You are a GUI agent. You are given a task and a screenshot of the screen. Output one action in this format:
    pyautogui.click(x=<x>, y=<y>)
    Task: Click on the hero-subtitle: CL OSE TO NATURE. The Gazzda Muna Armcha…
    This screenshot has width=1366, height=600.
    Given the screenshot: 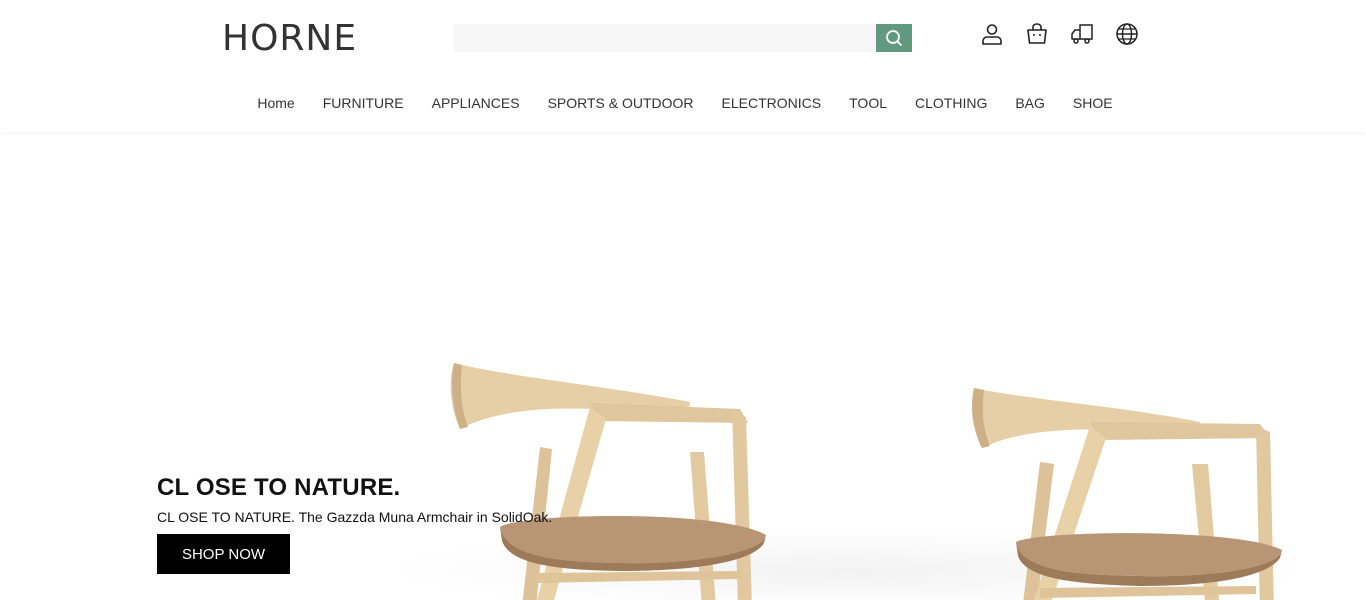 What is the action you would take?
    pyautogui.click(x=355, y=517)
    